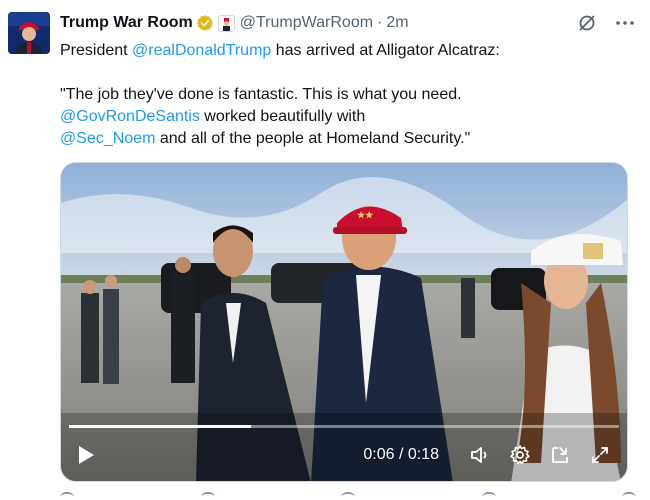 The image size is (650, 500). What do you see at coordinates (397, 23) in the screenshot?
I see `tweet-timestamp: 2m` at bounding box center [397, 23].